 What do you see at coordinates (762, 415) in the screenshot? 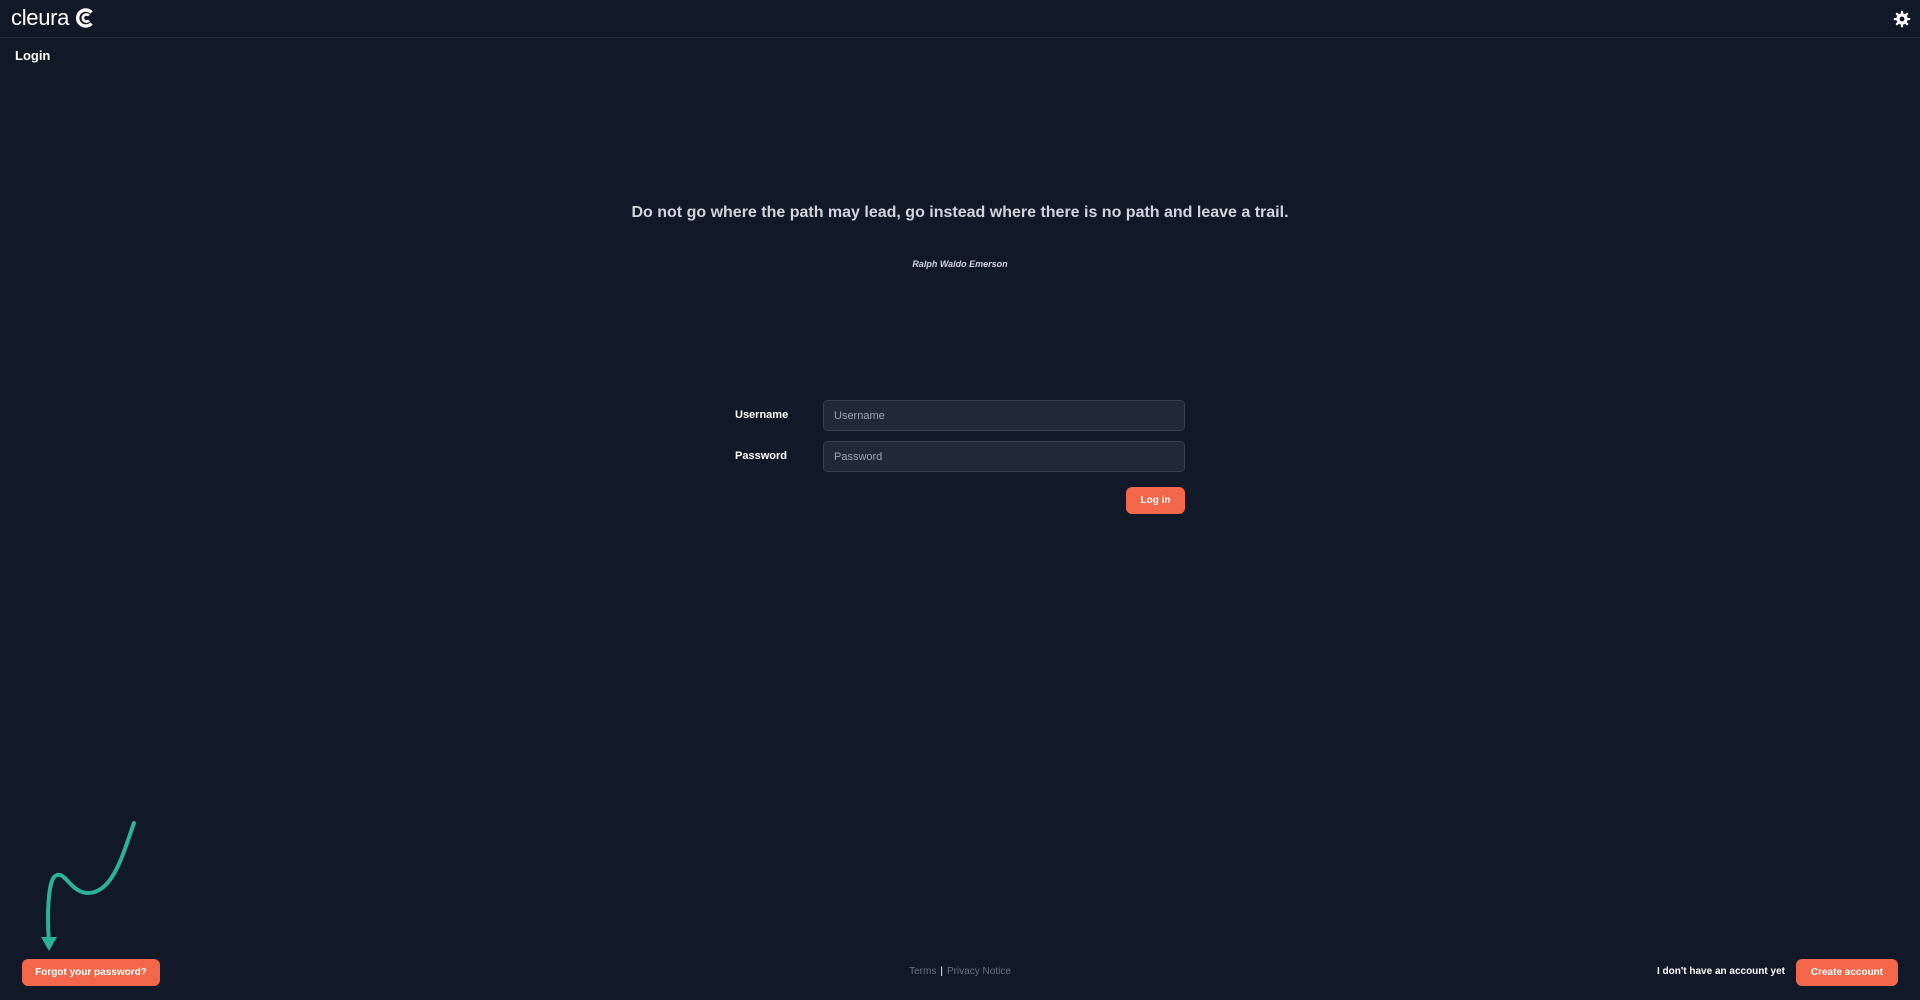
I see `username-label: Username` at bounding box center [762, 415].